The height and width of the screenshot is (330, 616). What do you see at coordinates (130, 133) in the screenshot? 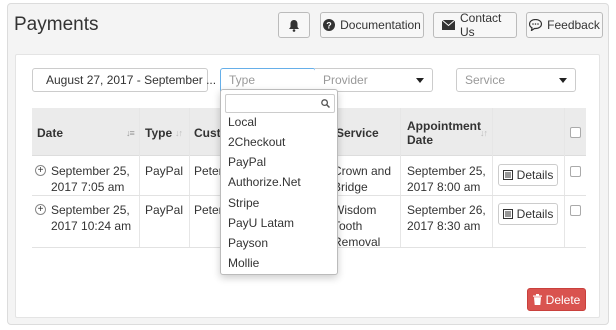
I see `sort-desc-icon: ↓≡` at bounding box center [130, 133].